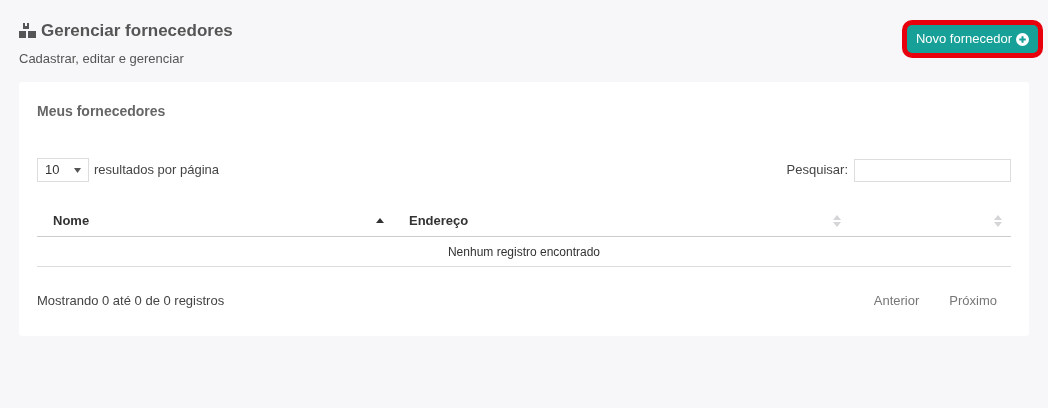  I want to click on boxes-icon, so click(27, 31).